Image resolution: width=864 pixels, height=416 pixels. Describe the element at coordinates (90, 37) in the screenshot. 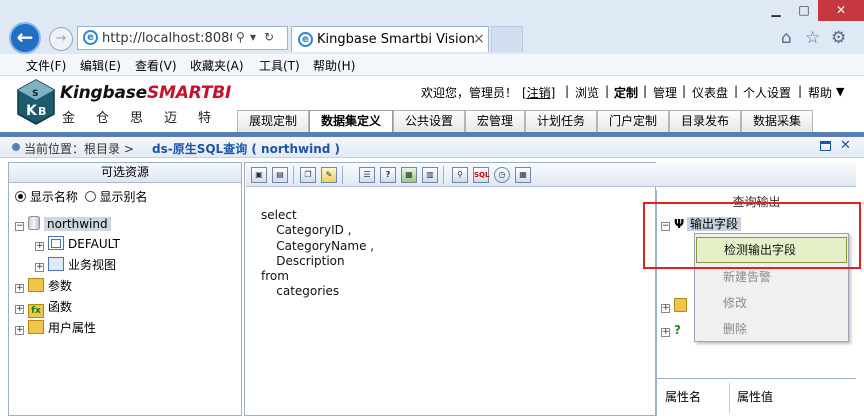

I see `ie-logo-icon: e` at that location.